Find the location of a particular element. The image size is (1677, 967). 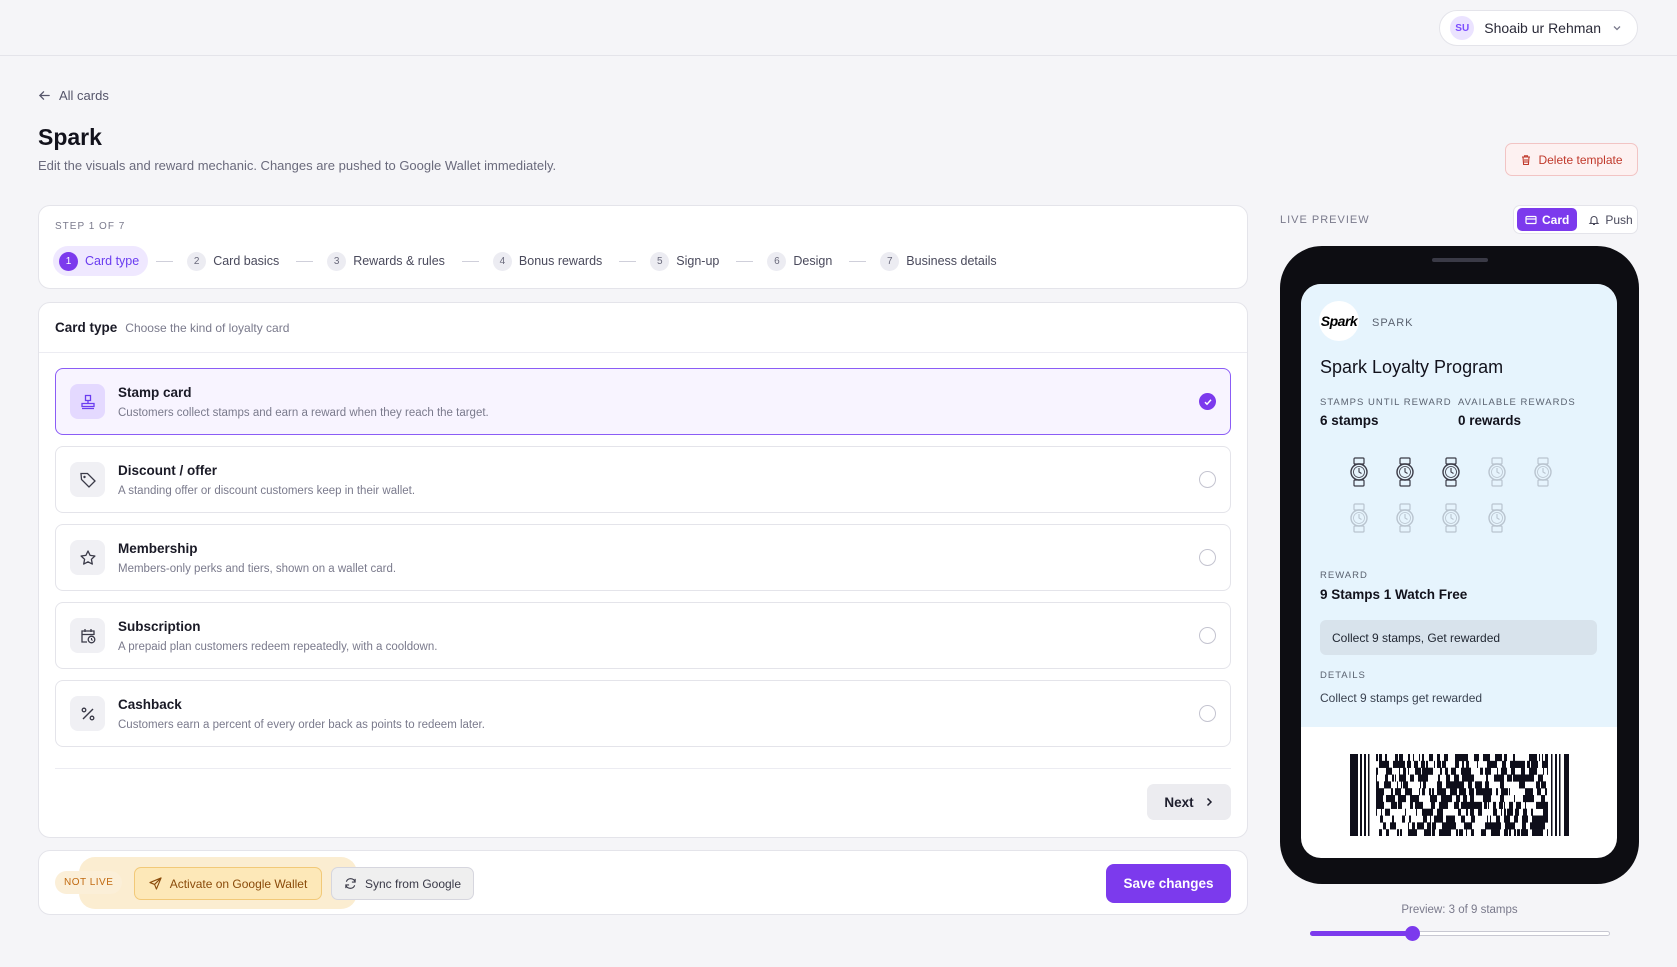

activate-google-wallet-button: Activate on Google Wallet is located at coordinates (228, 883).